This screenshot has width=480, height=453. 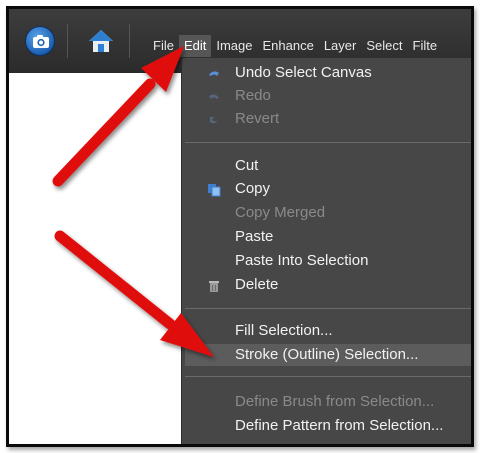 I want to click on redo-icon, so click(x=214, y=96).